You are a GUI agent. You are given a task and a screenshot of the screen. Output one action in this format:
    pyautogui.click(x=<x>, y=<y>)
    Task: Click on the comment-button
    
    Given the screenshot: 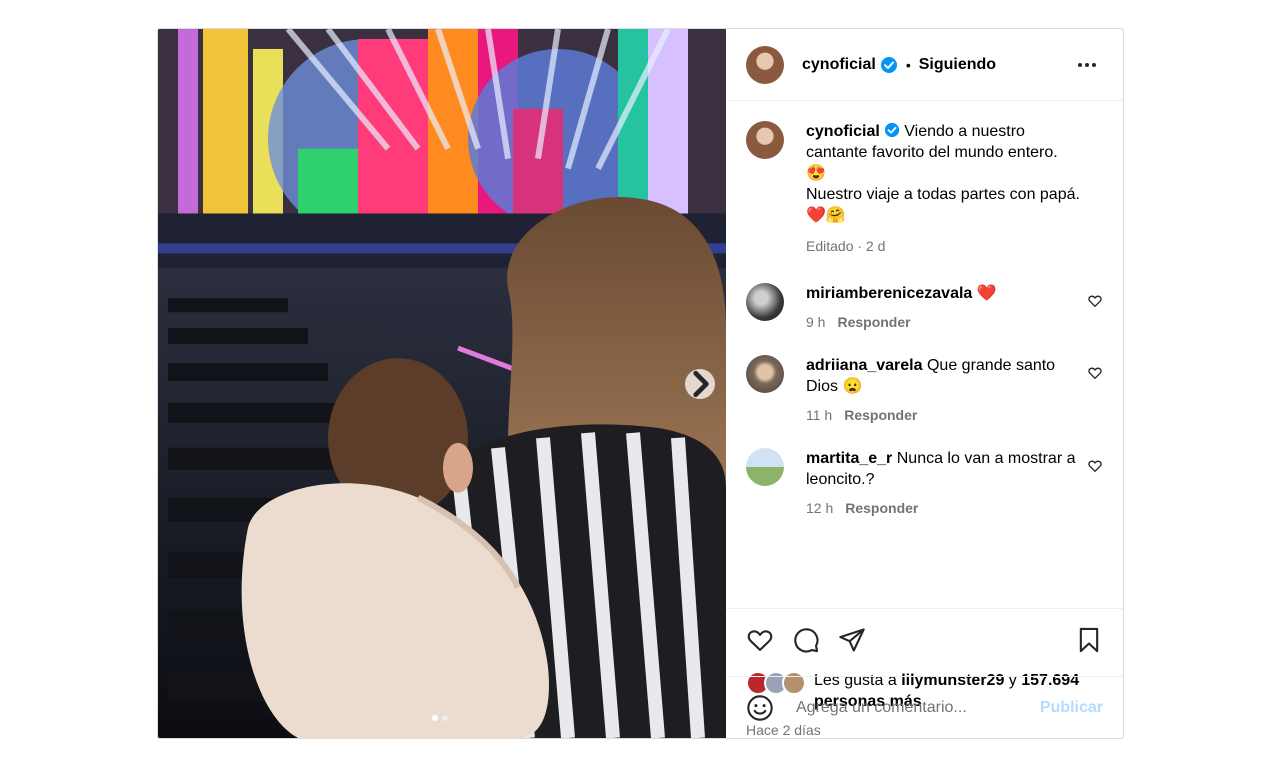 What is the action you would take?
    pyautogui.click(x=806, y=640)
    